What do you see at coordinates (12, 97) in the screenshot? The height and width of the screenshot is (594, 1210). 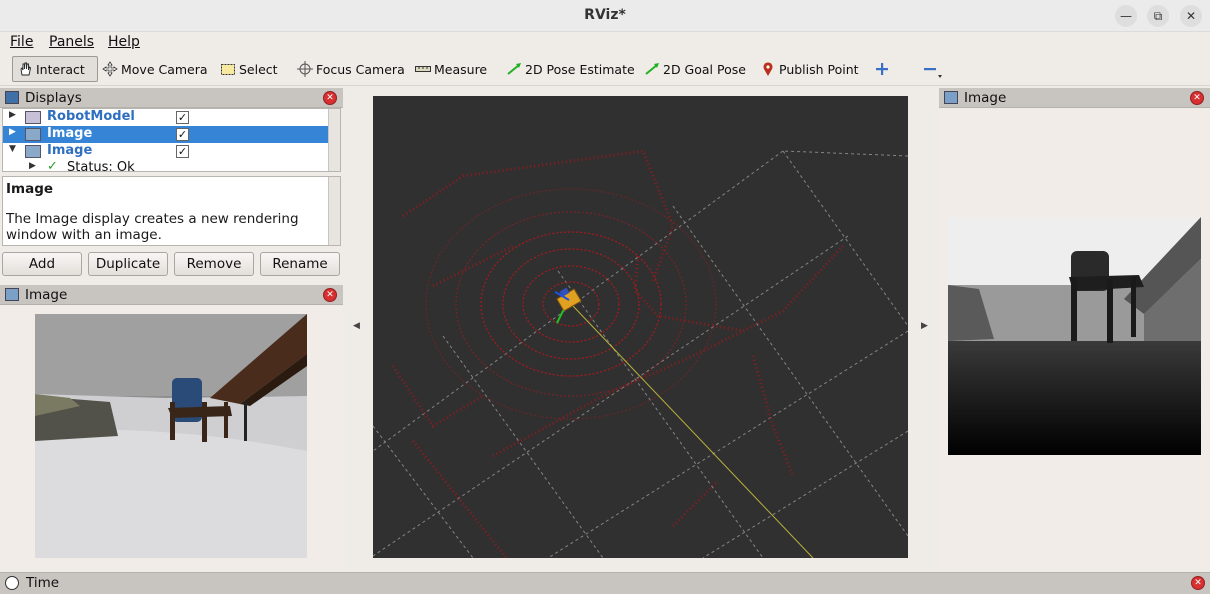 I see `monitor-icon` at bounding box center [12, 97].